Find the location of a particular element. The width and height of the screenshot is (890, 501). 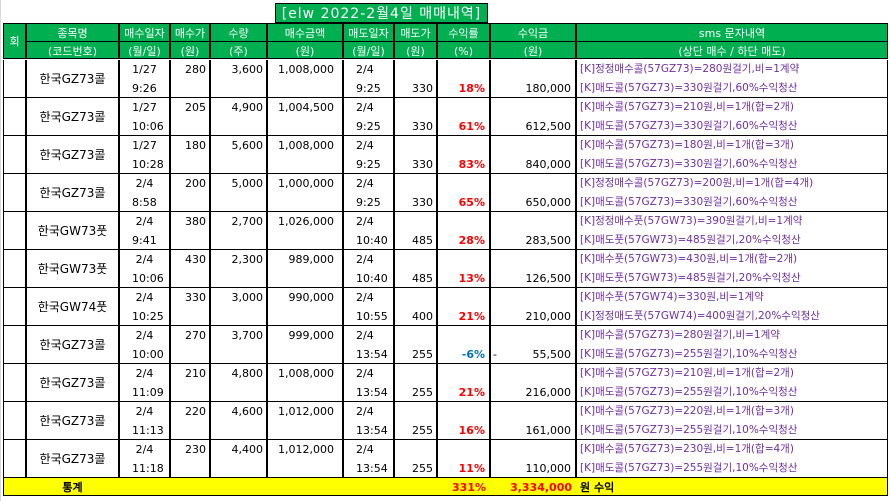

row-sell-price: 485 is located at coordinates (415, 278).